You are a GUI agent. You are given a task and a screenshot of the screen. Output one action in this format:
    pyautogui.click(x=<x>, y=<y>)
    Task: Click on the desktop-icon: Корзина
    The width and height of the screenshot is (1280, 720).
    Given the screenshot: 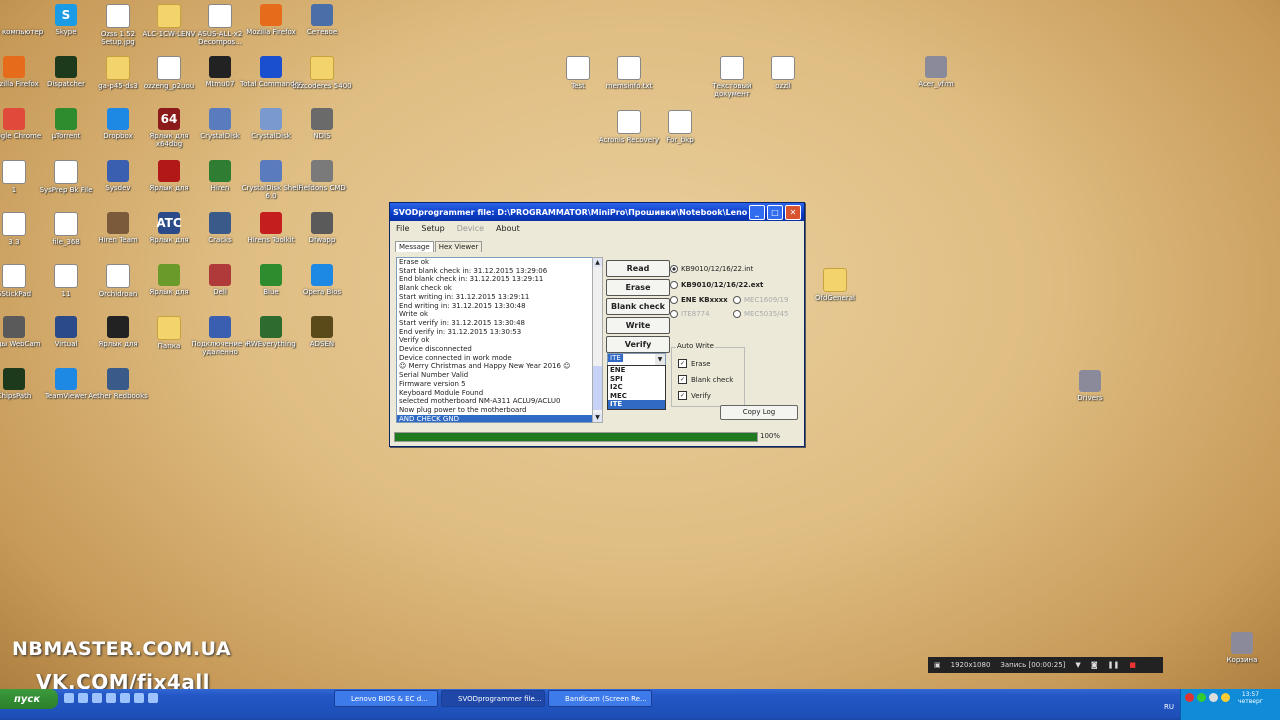 What is the action you would take?
    pyautogui.click(x=1242, y=648)
    